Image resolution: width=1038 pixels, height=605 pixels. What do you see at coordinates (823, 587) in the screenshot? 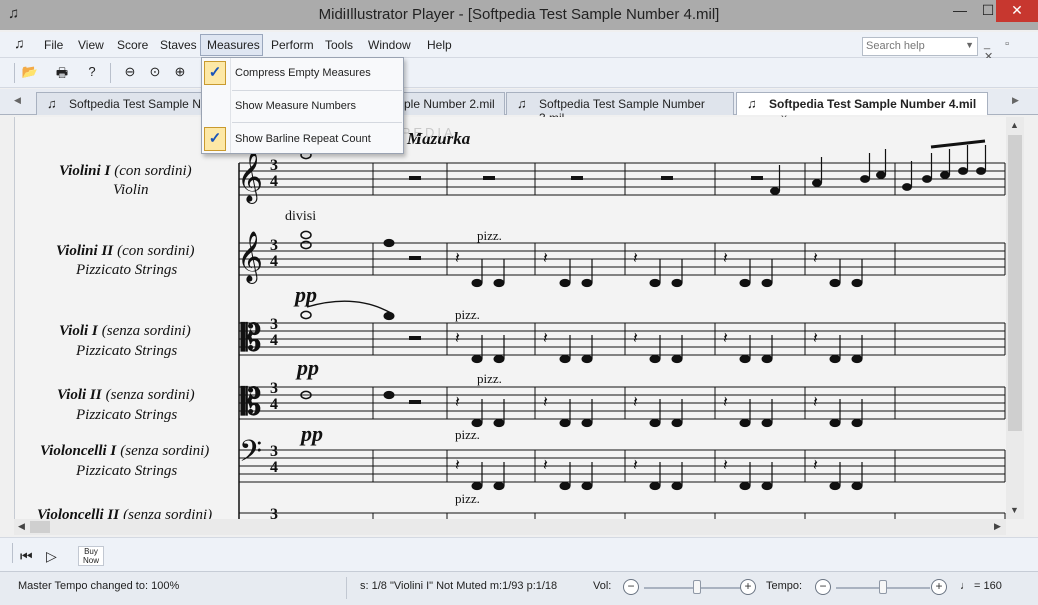
I see `tempo-down-button: −` at bounding box center [823, 587].